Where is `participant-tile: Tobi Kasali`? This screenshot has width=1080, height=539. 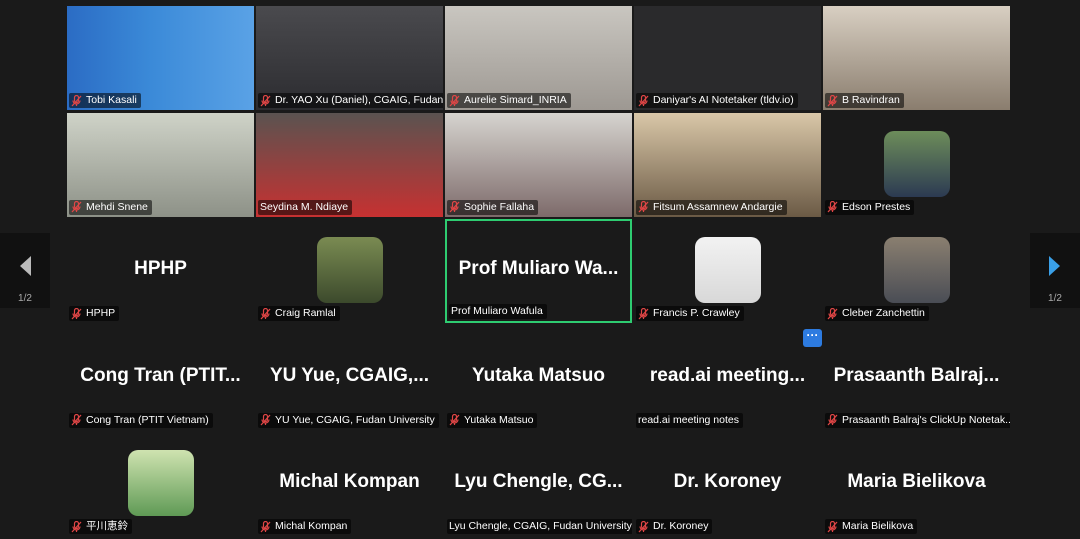
participant-tile: Tobi Kasali is located at coordinates (160, 58).